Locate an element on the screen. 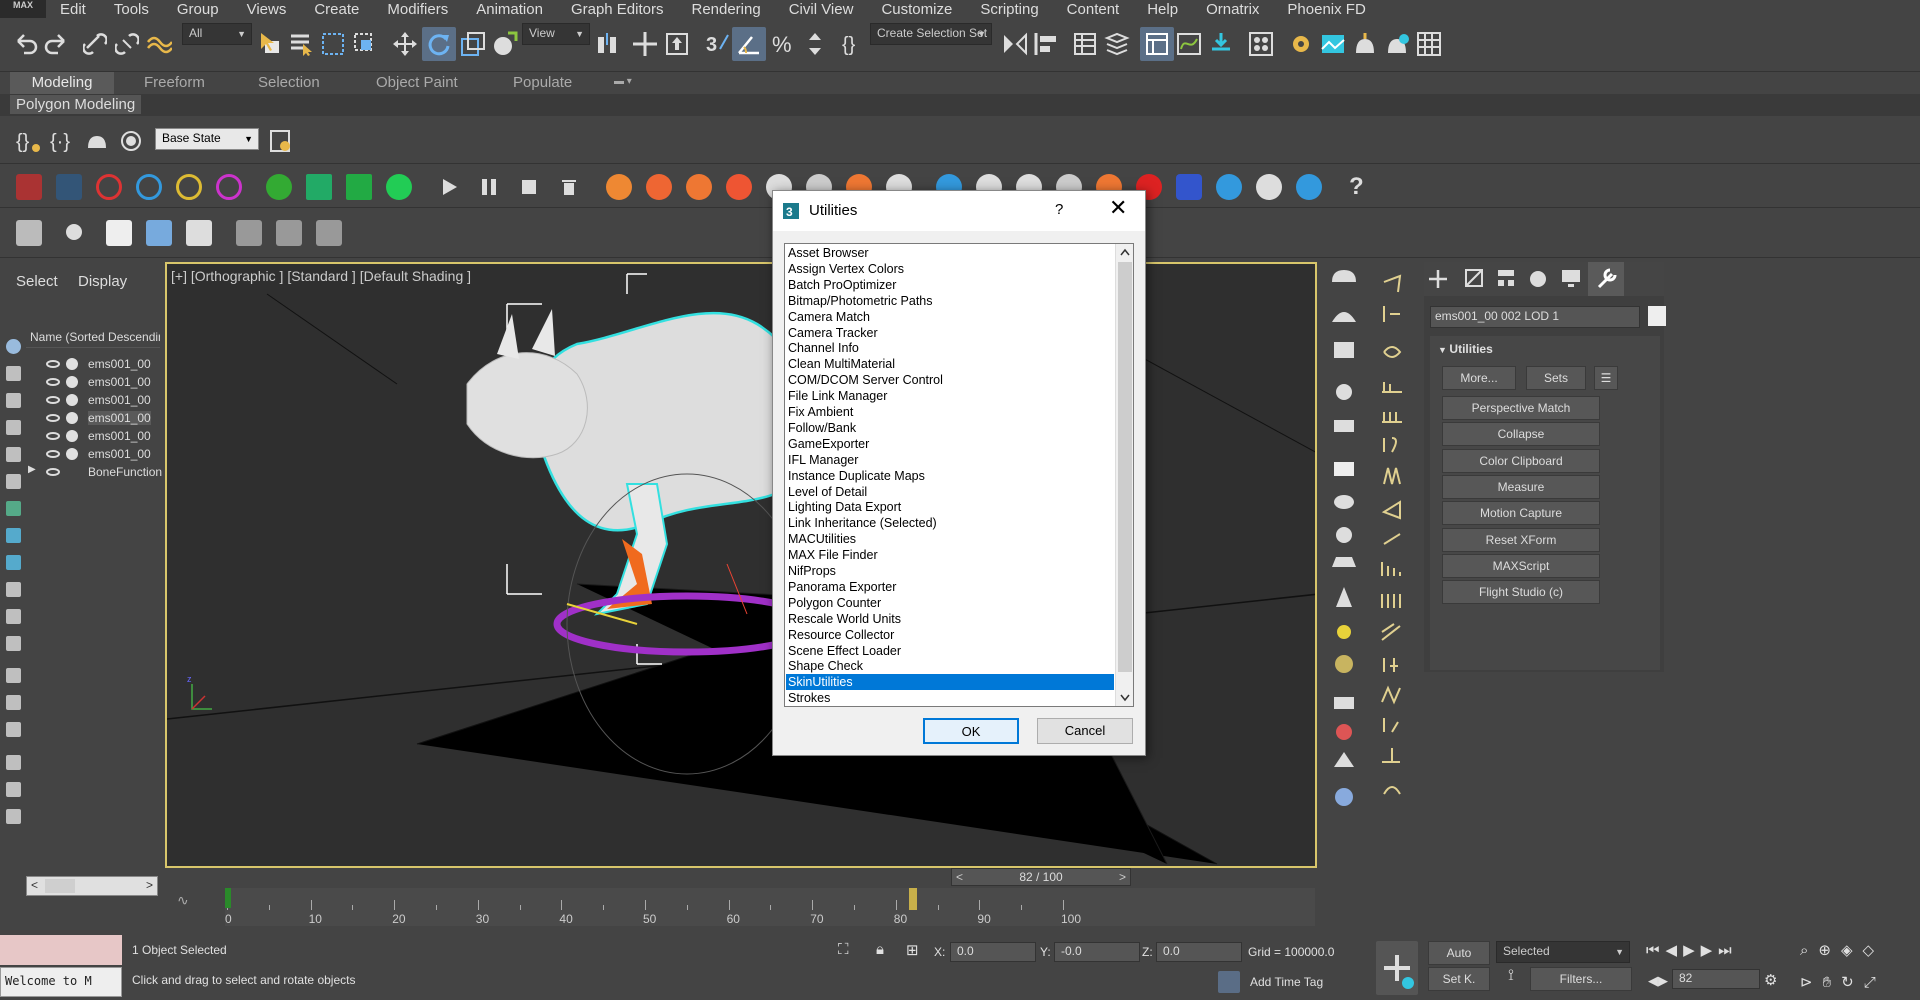 Image resolution: width=1920 pixels, height=1000 pixels. utility-list-item: Scene Effect Loader is located at coordinates (950, 651).